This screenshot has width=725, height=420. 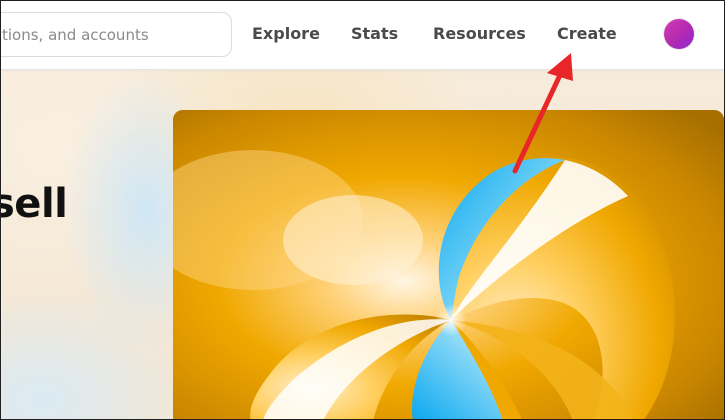 What do you see at coordinates (587, 33) in the screenshot?
I see `nav-create: Create` at bounding box center [587, 33].